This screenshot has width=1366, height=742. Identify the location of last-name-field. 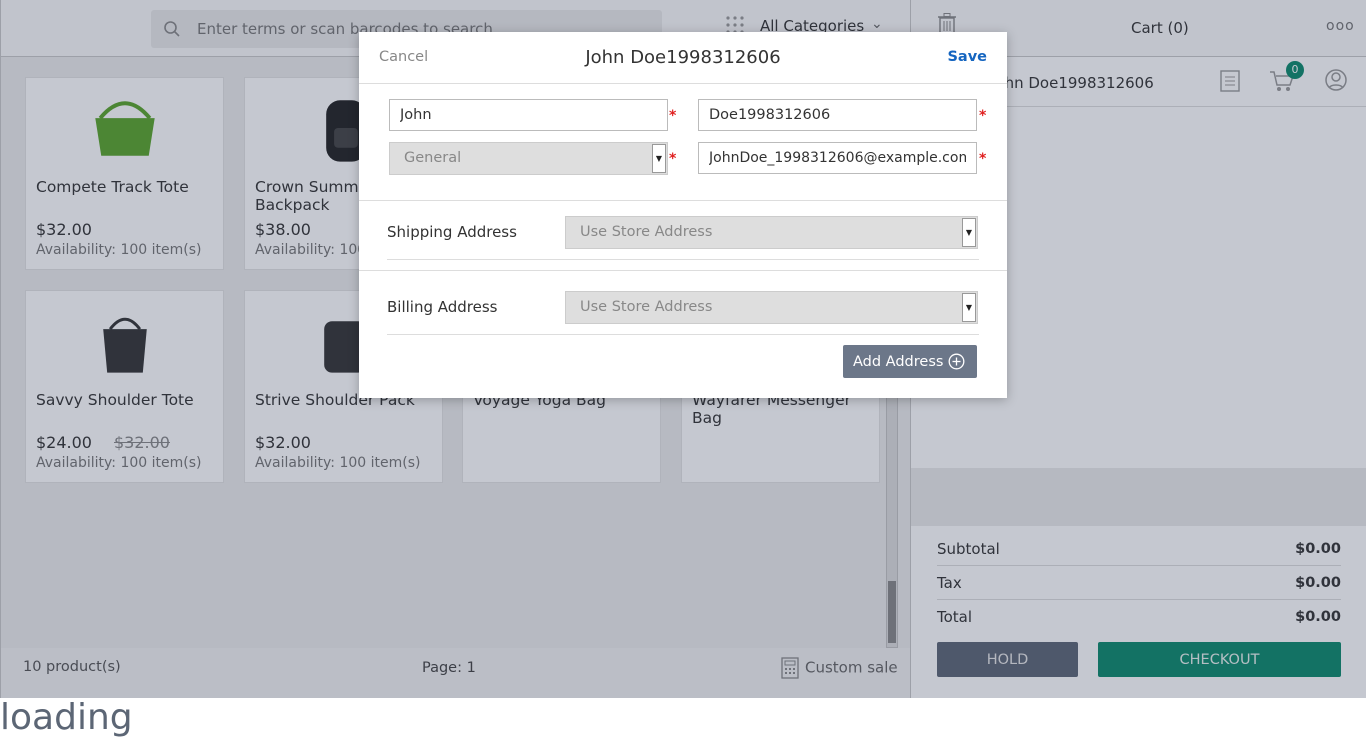
(837, 115).